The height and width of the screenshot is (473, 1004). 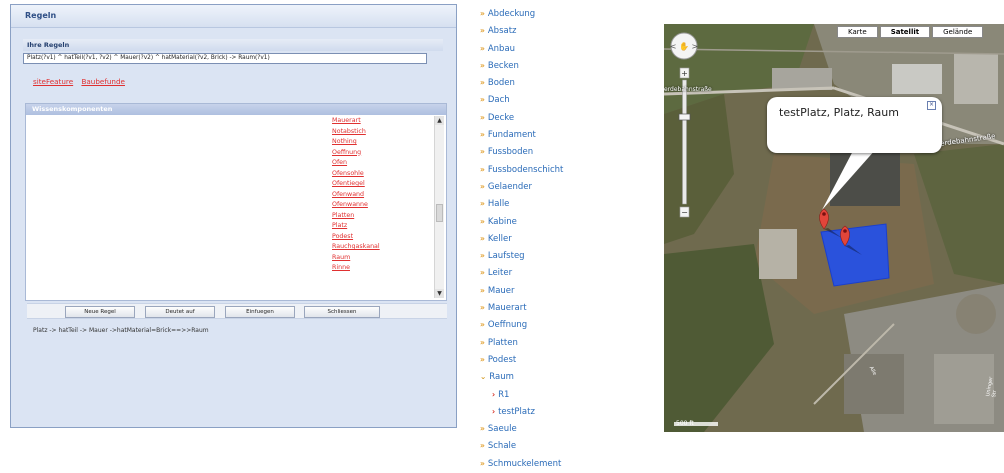 I want to click on list-item: Ofensohle, so click(x=380, y=174).